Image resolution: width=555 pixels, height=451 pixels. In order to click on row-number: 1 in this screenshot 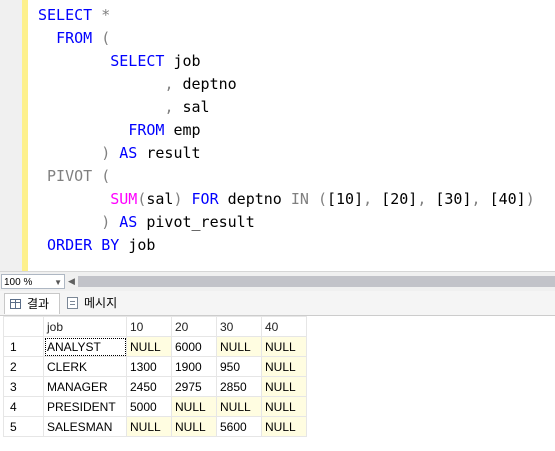, I will do `click(23, 346)`.